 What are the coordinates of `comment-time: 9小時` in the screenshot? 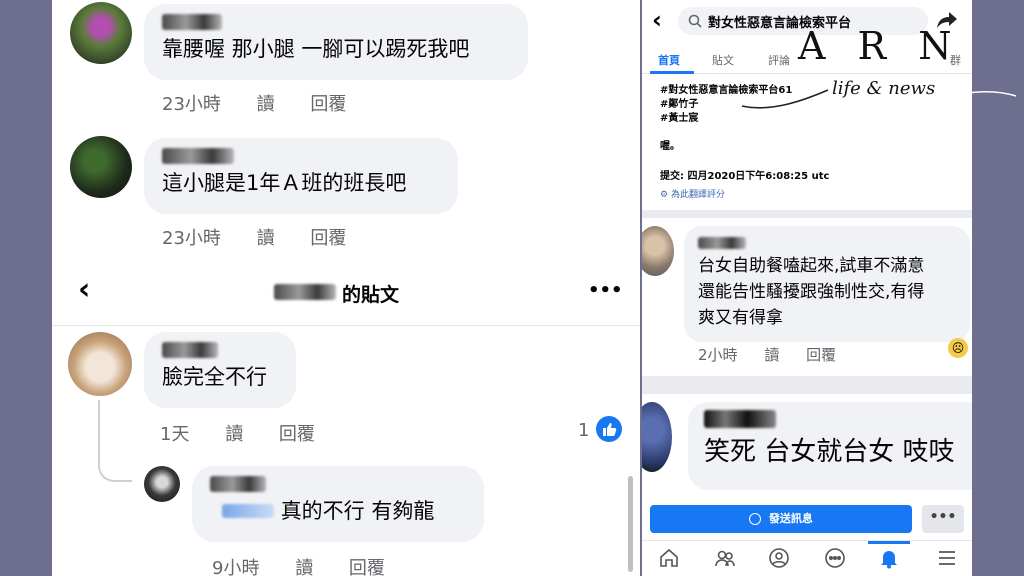 It's located at (236, 567).